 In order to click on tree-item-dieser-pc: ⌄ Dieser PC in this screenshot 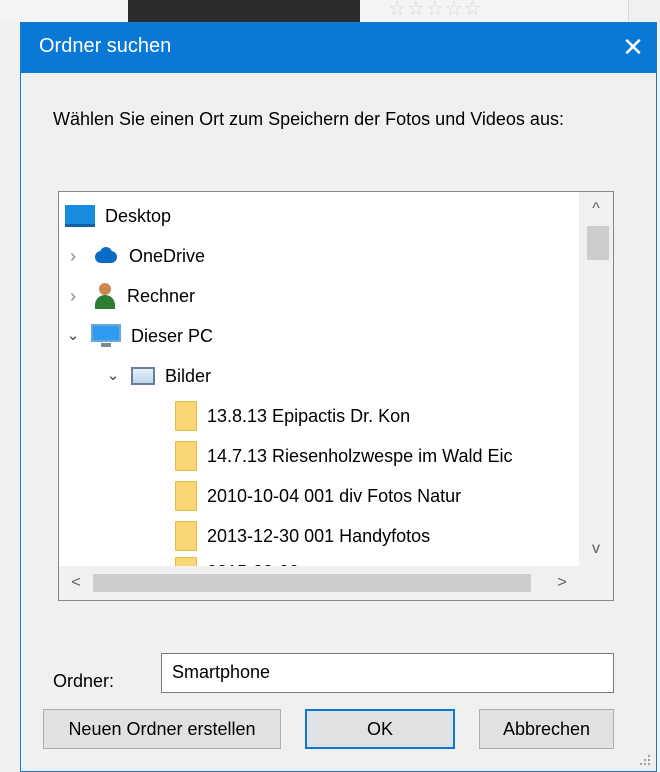, I will do `click(139, 336)`.